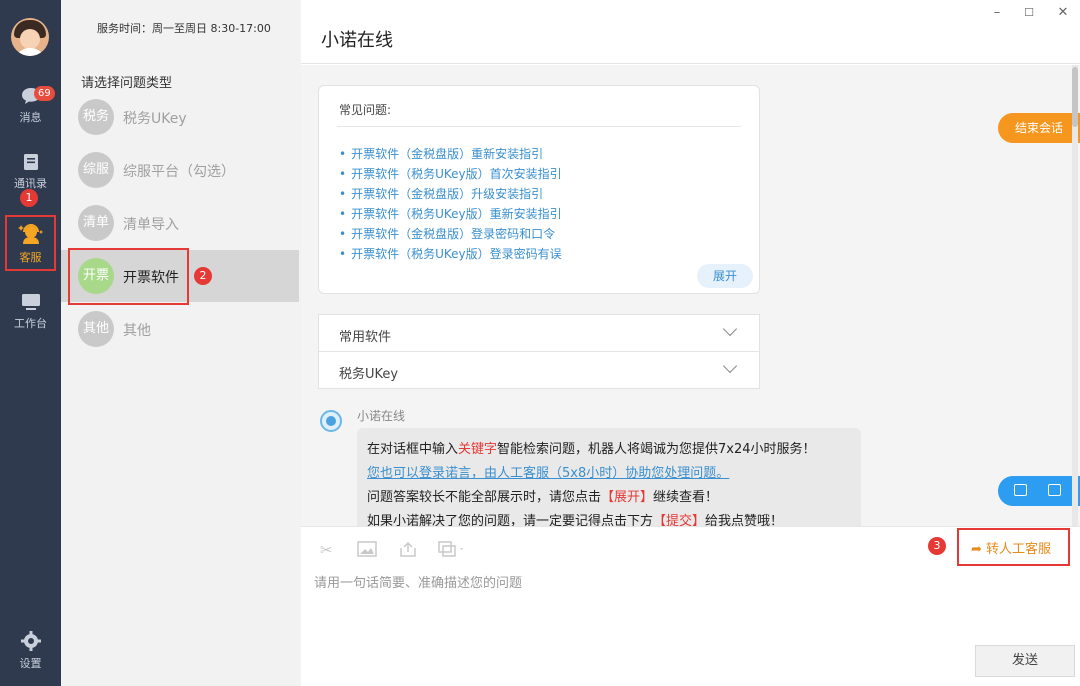 The height and width of the screenshot is (686, 1080). Describe the element at coordinates (96, 170) in the screenshot. I see `category-badge: 综服` at that location.